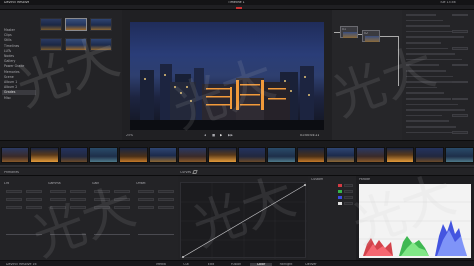 This screenshot has width=474, height=266. Describe the element at coordinates (349, 32) in the screenshot. I see `node-01: 01` at that location.